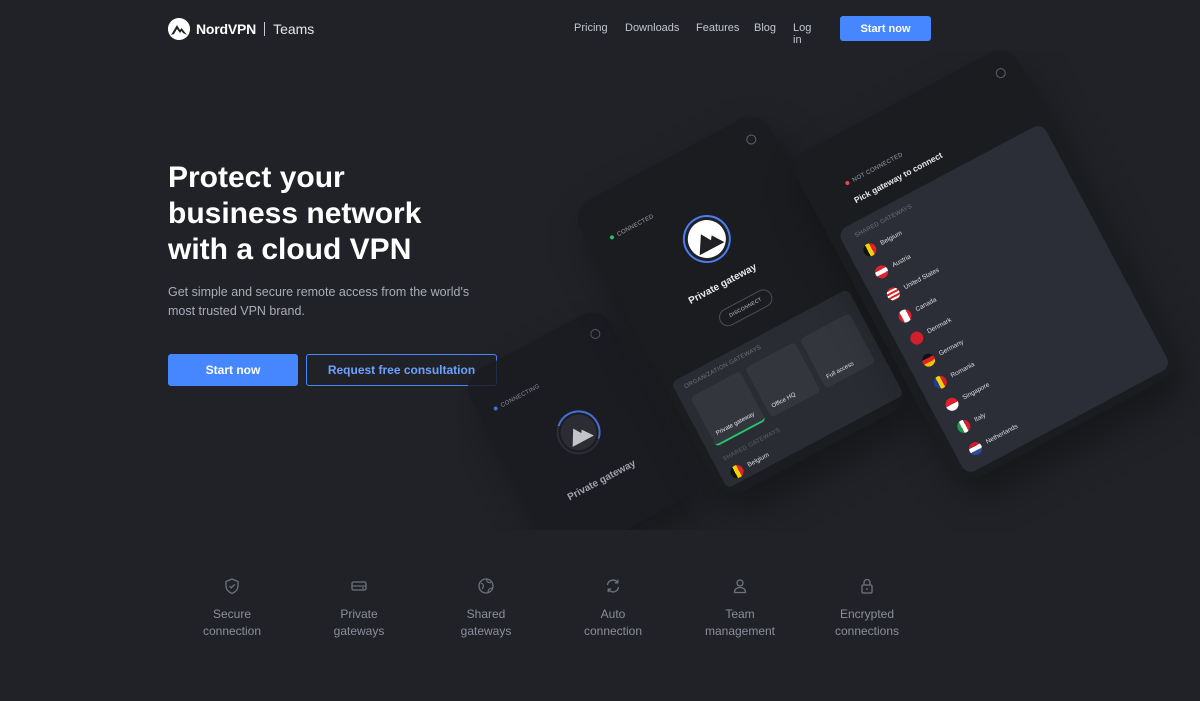 The width and height of the screenshot is (1200, 701). What do you see at coordinates (926, 304) in the screenshot?
I see `country-name: Canada` at bounding box center [926, 304].